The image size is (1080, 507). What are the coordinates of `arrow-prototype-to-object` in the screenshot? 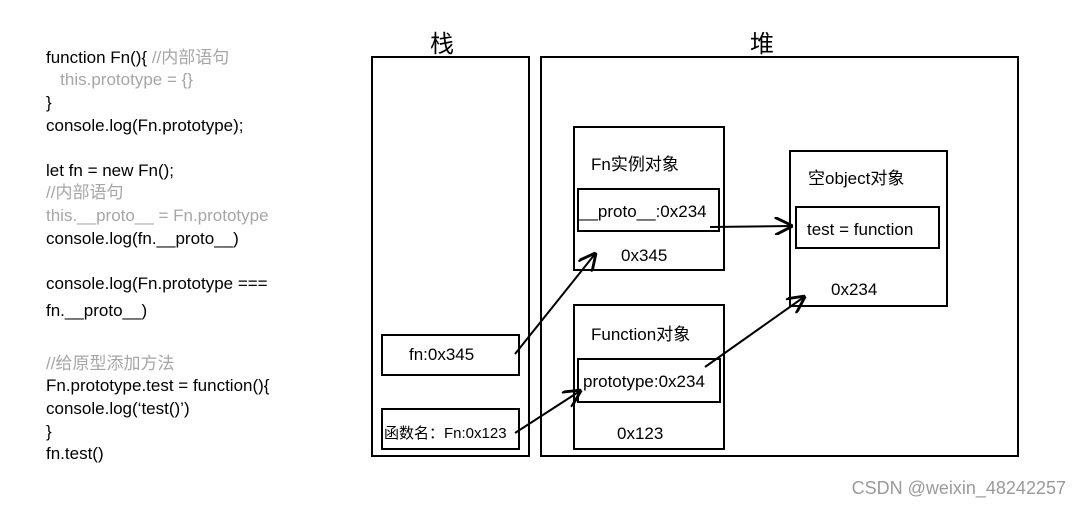 It's located at (754, 332).